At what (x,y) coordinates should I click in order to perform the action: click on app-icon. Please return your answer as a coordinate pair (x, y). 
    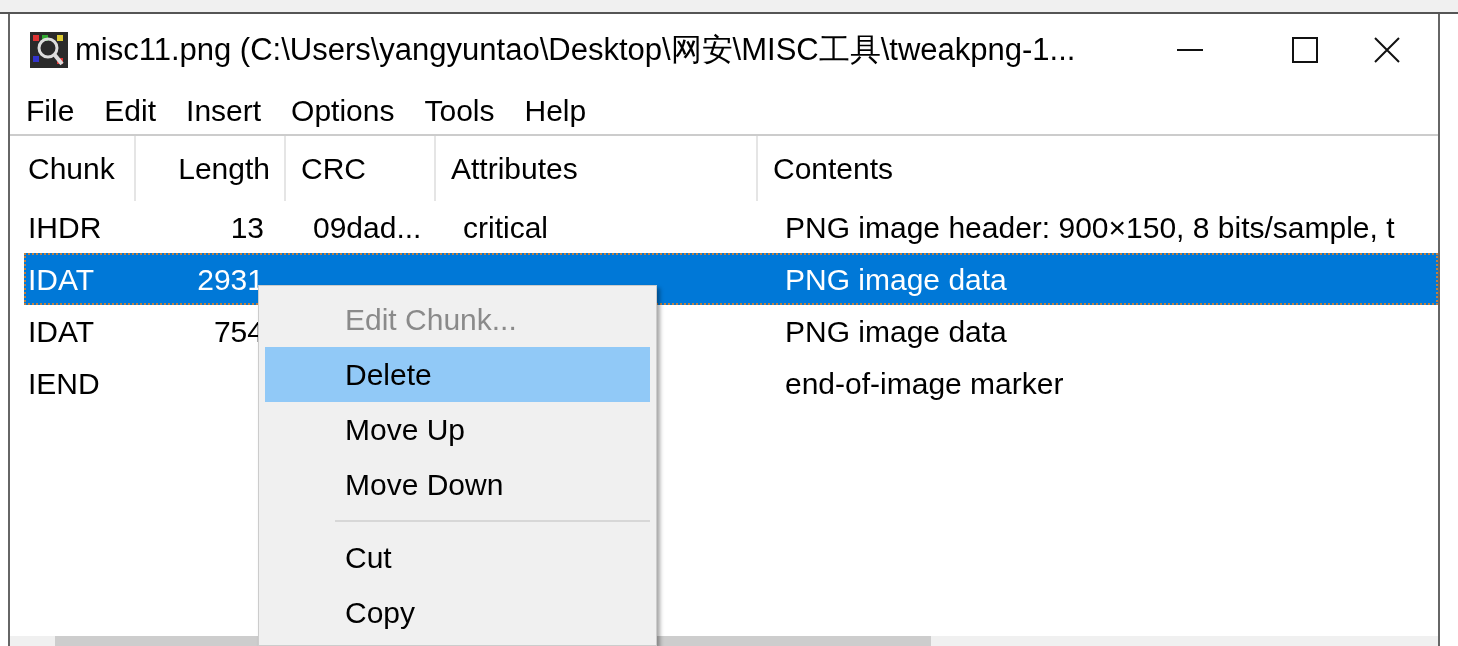
    Looking at the image, I should click on (49, 50).